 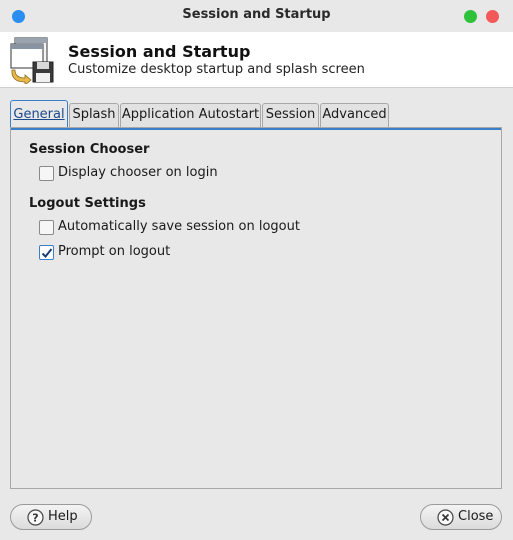 I want to click on prompt-on-logout-checkbox, so click(x=46, y=252).